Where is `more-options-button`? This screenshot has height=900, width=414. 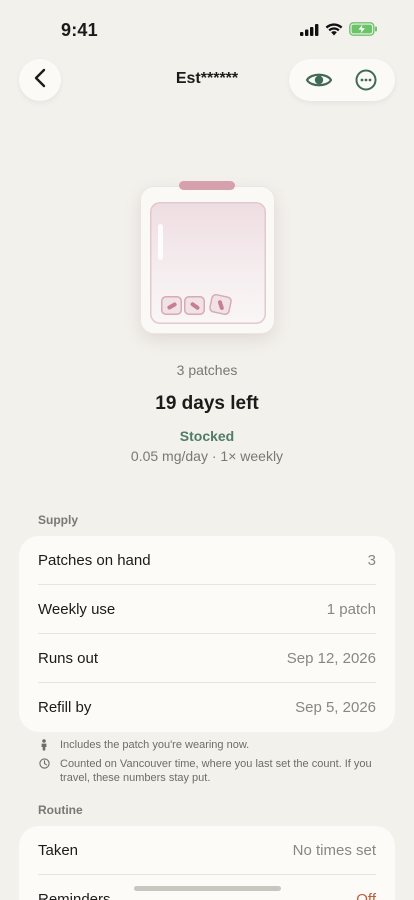 more-options-button is located at coordinates (366, 80).